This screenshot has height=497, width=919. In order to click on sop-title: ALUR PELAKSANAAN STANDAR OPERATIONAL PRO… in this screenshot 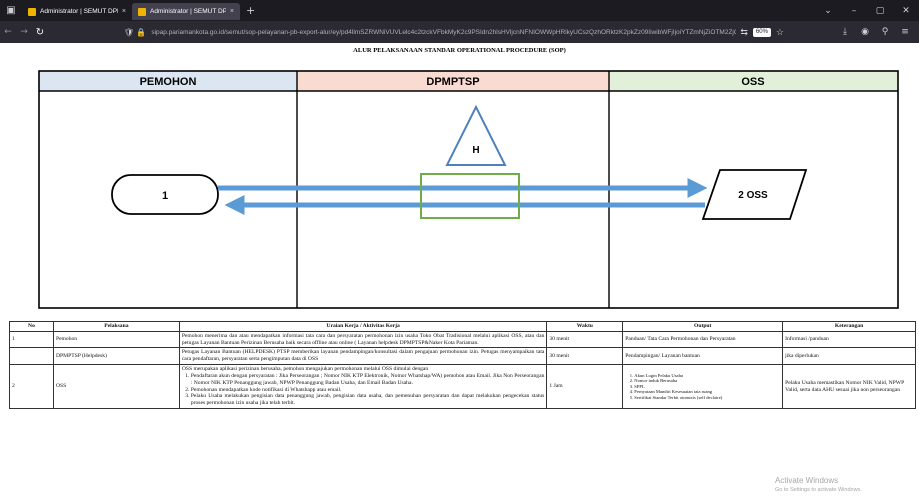, I will do `click(459, 50)`.